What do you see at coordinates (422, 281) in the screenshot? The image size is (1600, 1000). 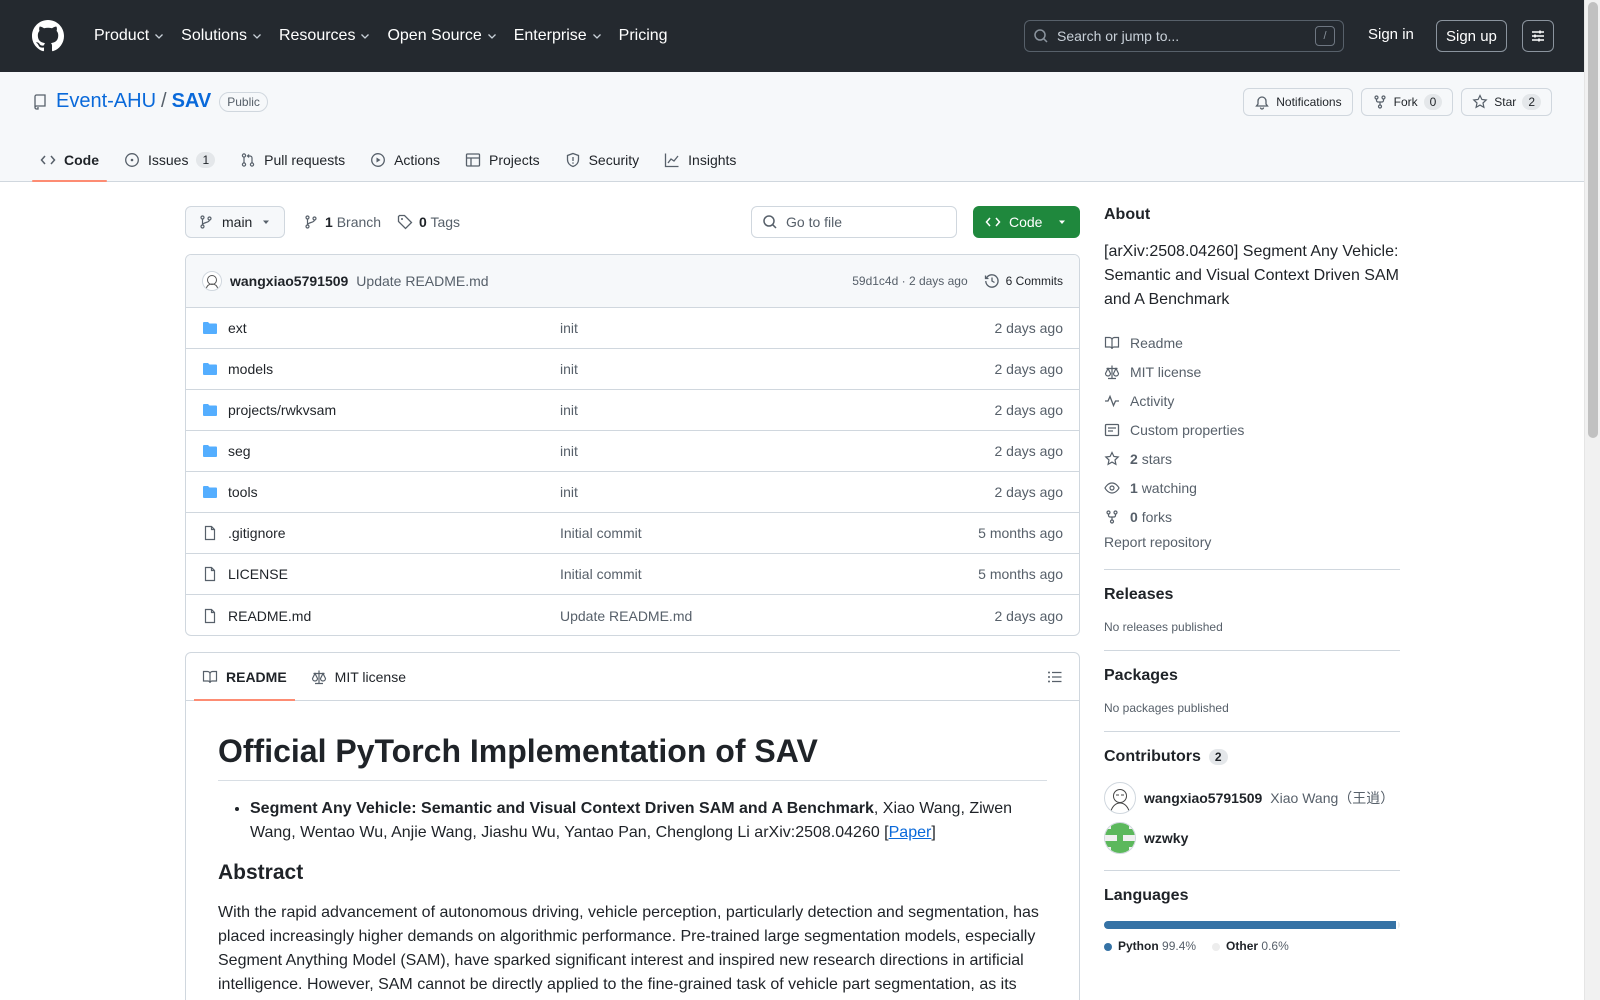 I see `commit-message-link: Update README.md` at bounding box center [422, 281].